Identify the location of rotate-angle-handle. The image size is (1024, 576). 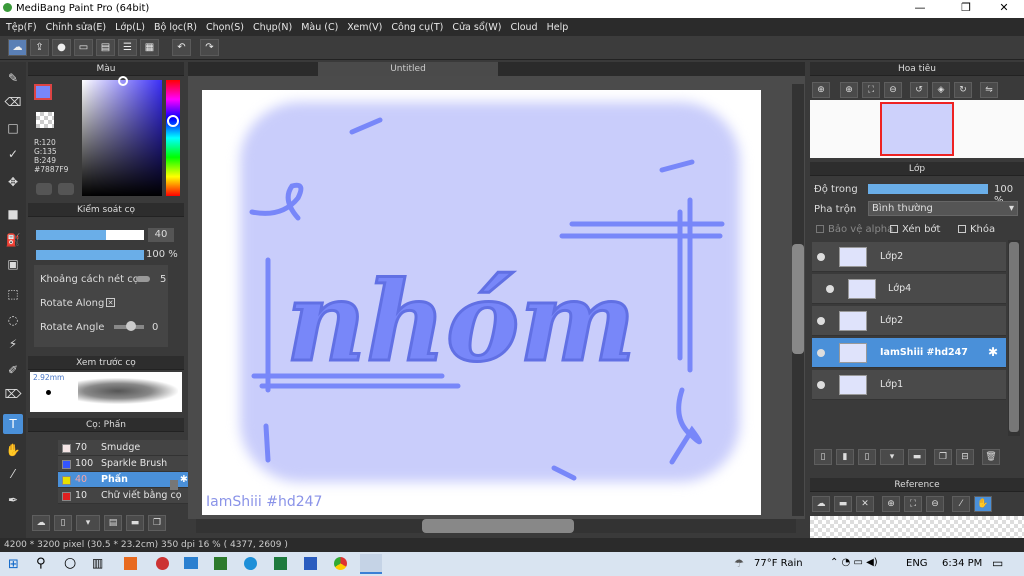
(131, 326).